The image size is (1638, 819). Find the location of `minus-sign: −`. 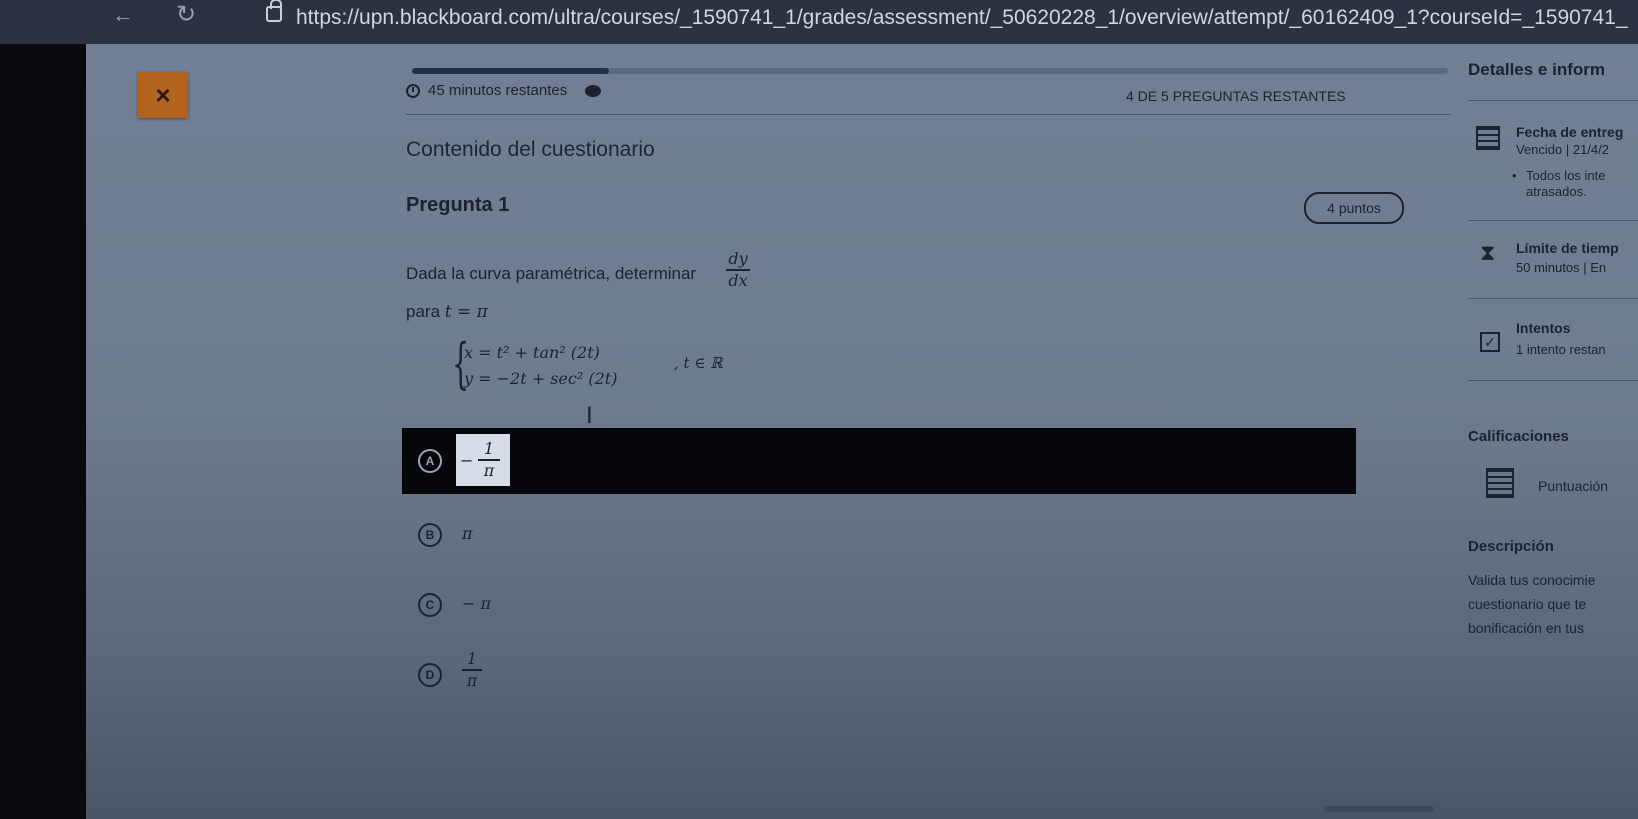

minus-sign: − is located at coordinates (467, 460).